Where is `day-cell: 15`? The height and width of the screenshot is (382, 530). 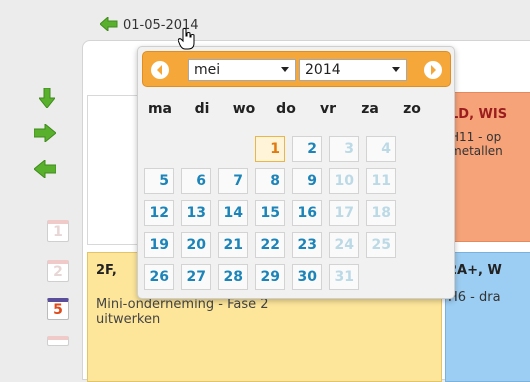
day-cell: 15 is located at coordinates (270, 213).